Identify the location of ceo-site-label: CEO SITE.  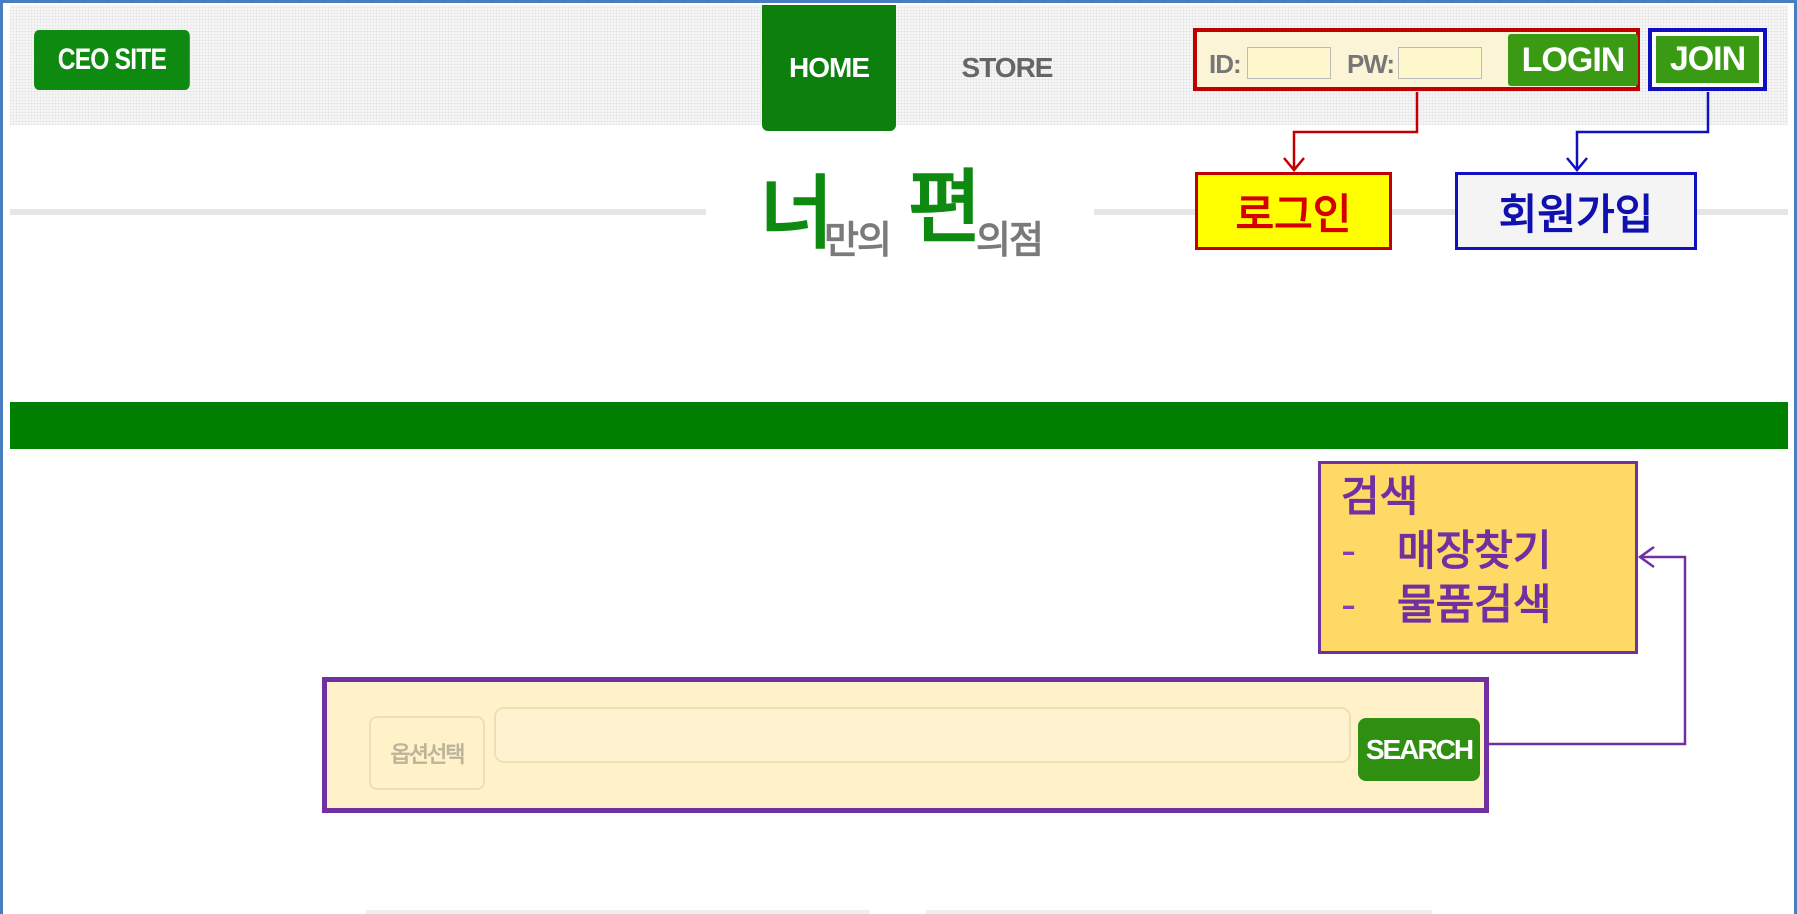
(112, 59).